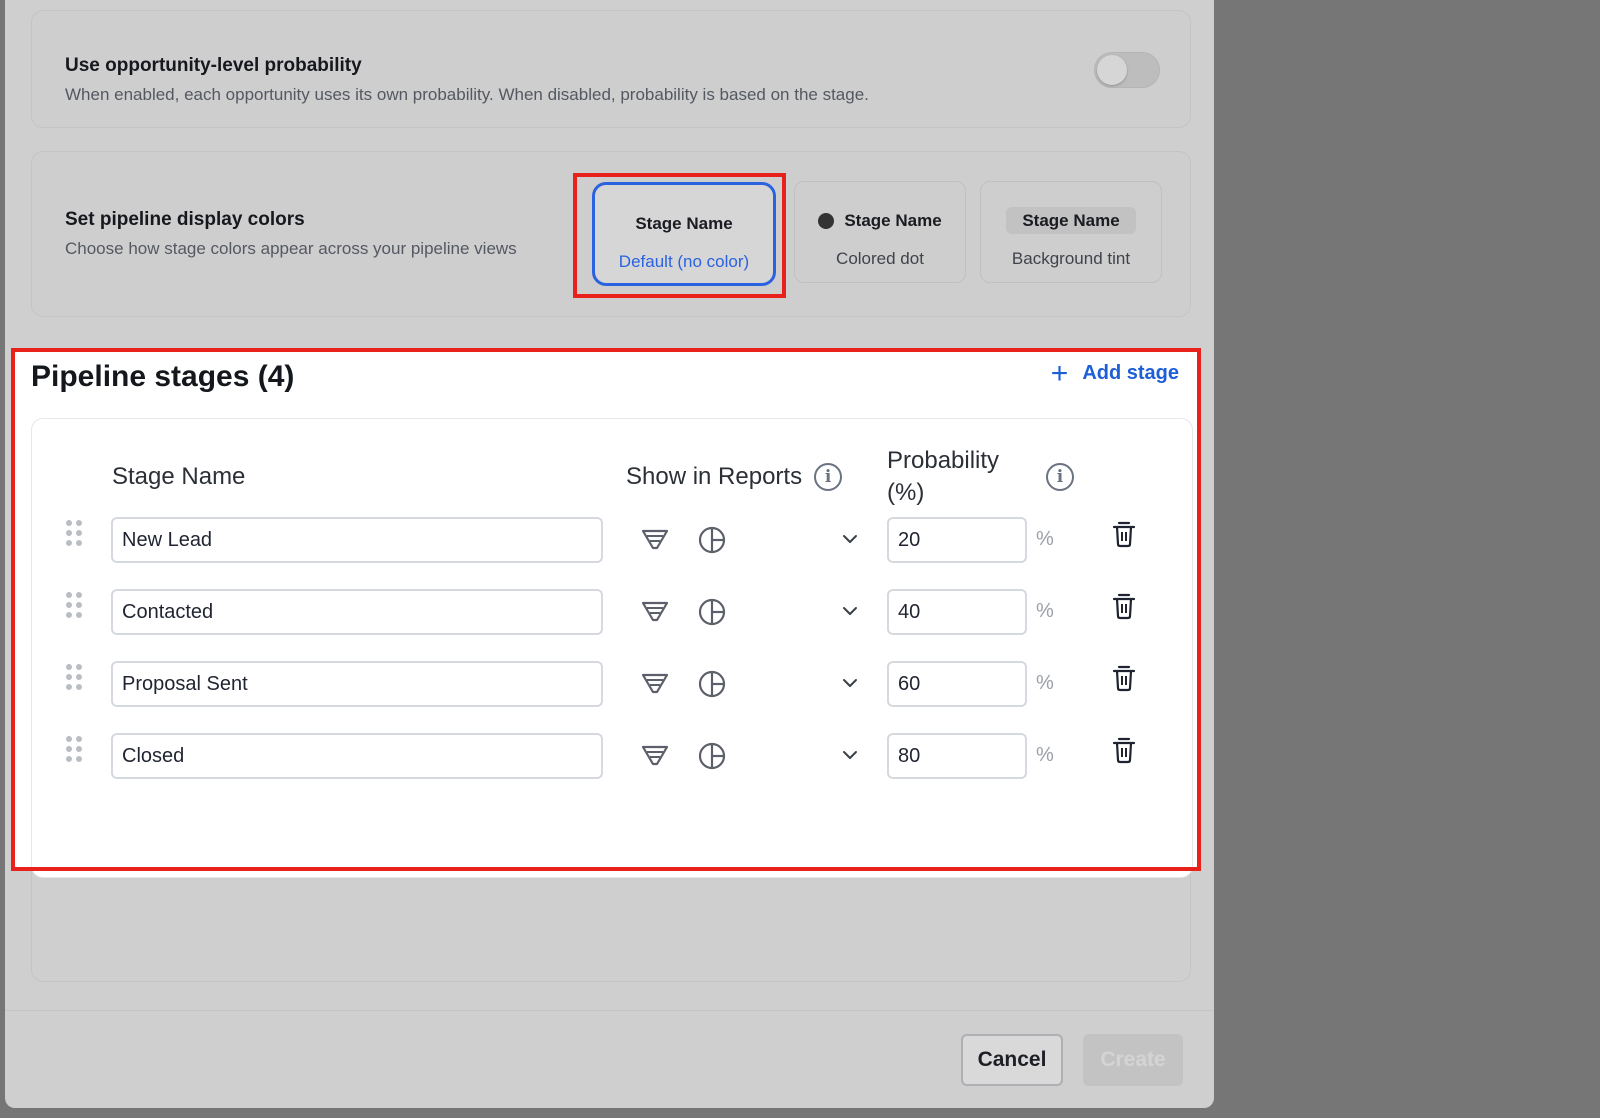  What do you see at coordinates (880, 232) in the screenshot?
I see `color-option-colored-dot: Stage Name Colored dot` at bounding box center [880, 232].